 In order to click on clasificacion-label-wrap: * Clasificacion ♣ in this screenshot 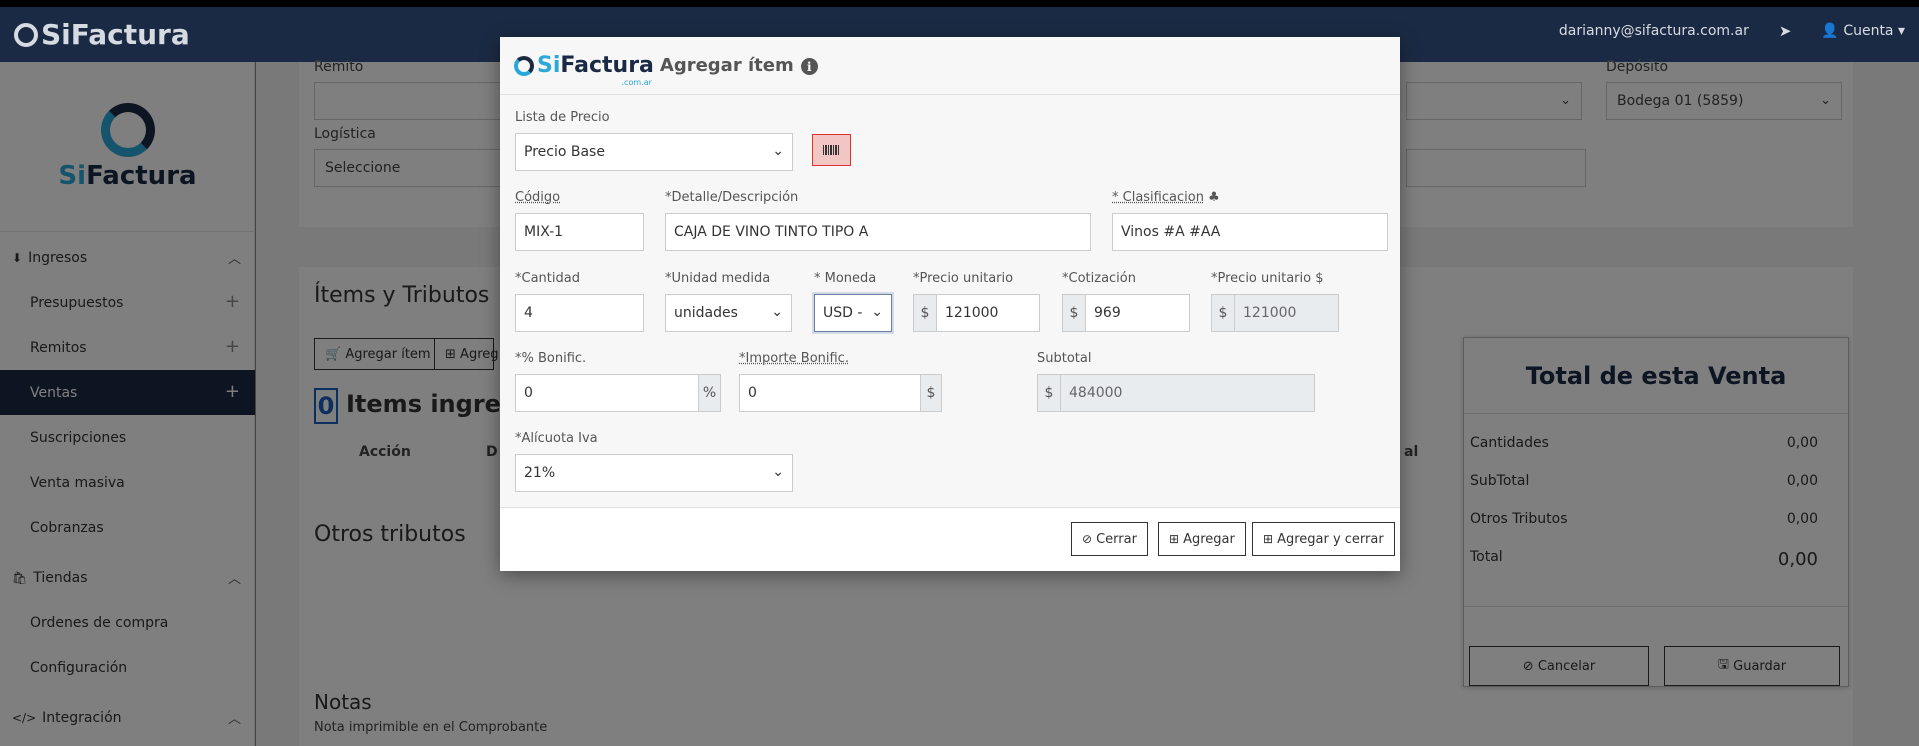, I will do `click(1166, 197)`.